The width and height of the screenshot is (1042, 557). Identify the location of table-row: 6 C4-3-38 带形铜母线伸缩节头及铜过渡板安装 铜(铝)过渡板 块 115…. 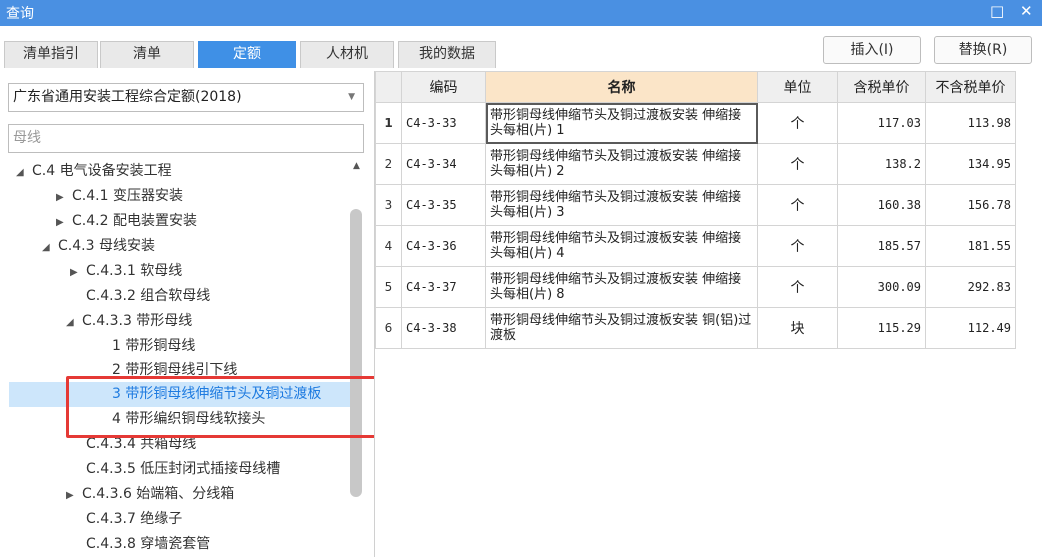
(695, 328).